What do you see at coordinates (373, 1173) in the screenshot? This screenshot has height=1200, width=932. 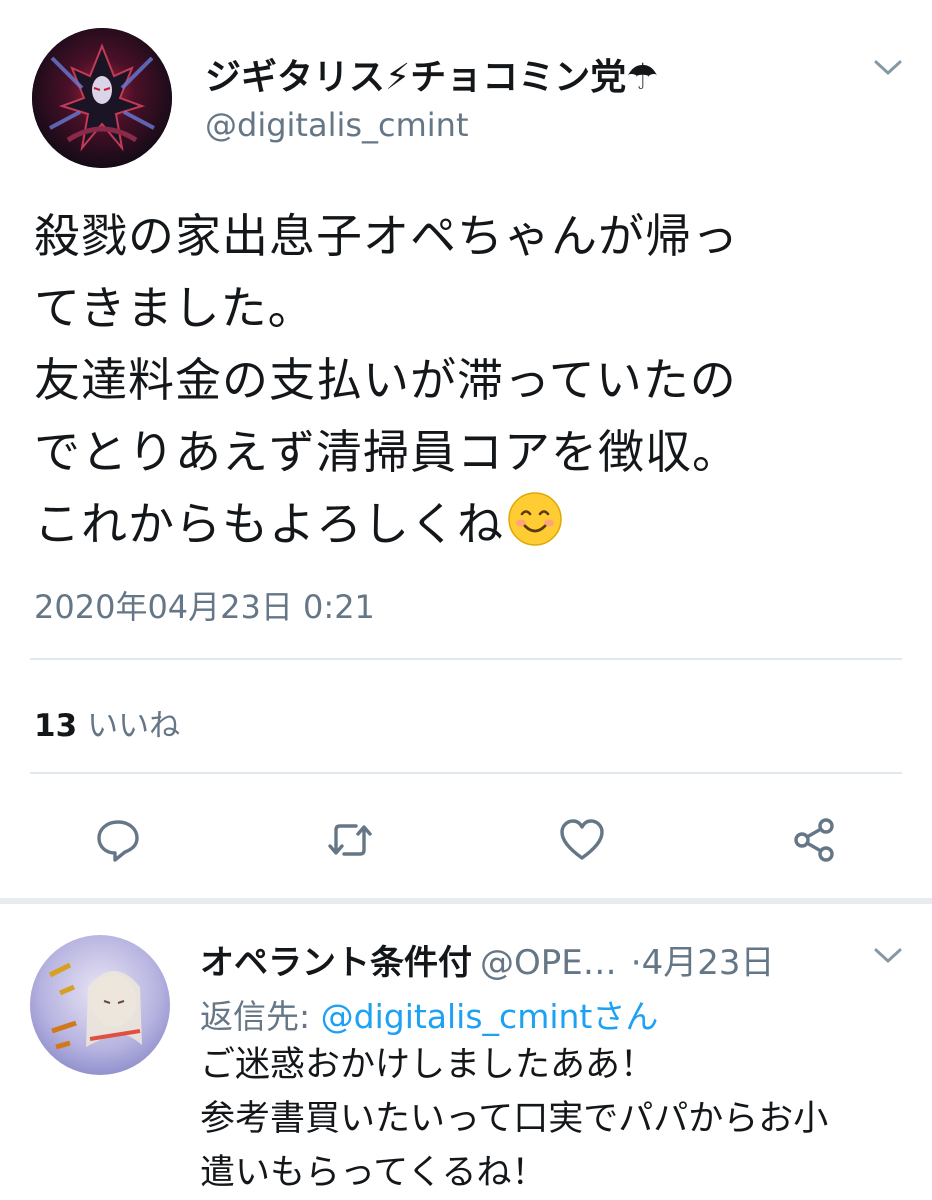 I see `reply-text-line: 遣いもらってくるね！` at bounding box center [373, 1173].